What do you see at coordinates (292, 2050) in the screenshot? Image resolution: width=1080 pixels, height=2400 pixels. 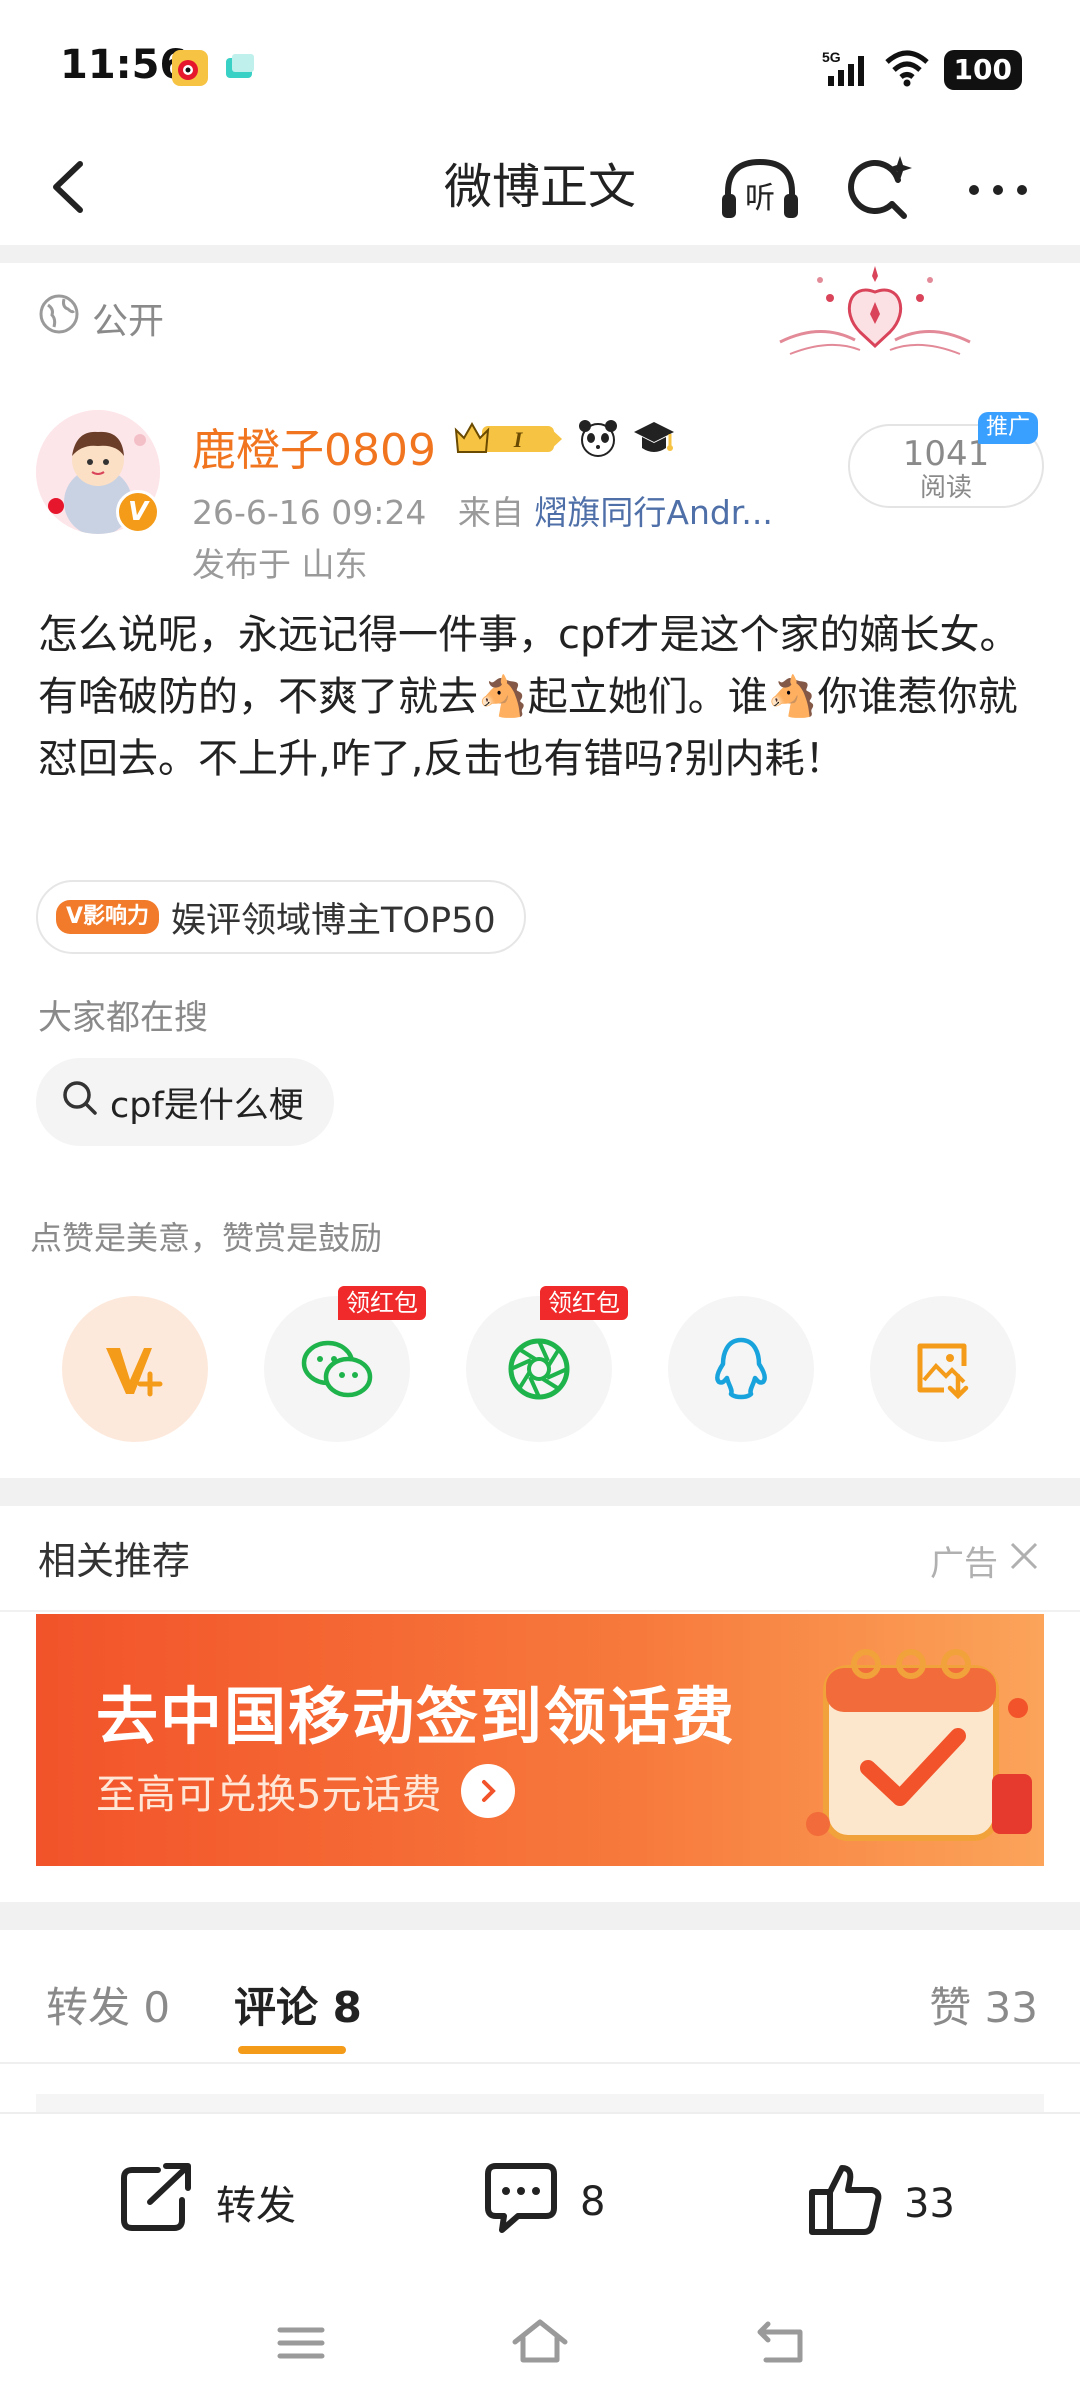 I see `active-tab-indicator` at bounding box center [292, 2050].